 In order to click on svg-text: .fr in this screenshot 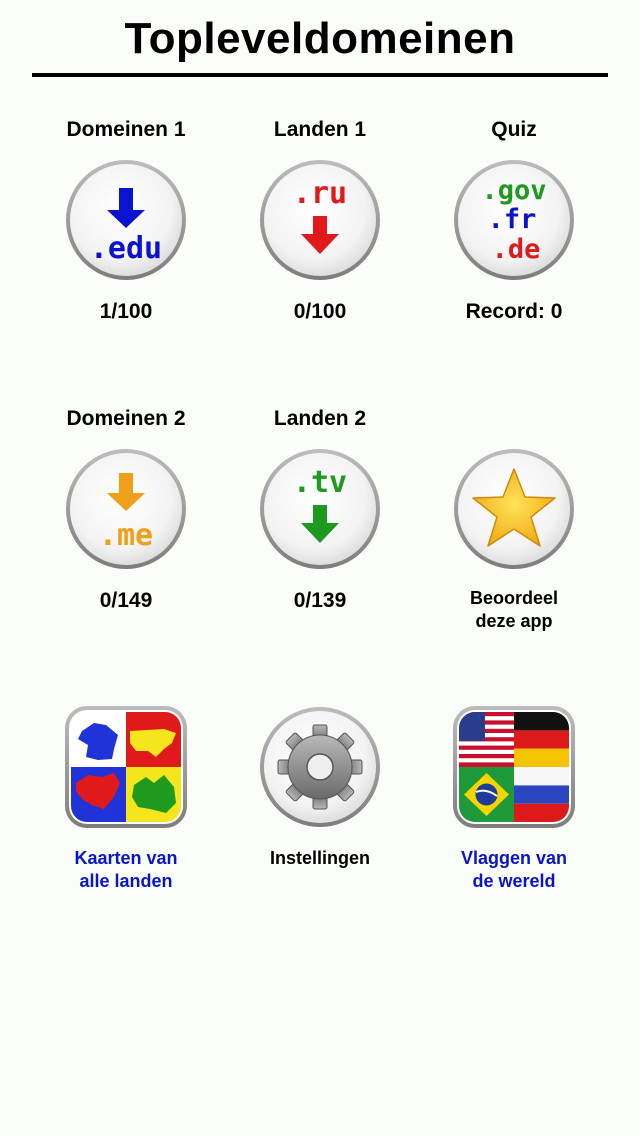, I will do `click(512, 219)`.